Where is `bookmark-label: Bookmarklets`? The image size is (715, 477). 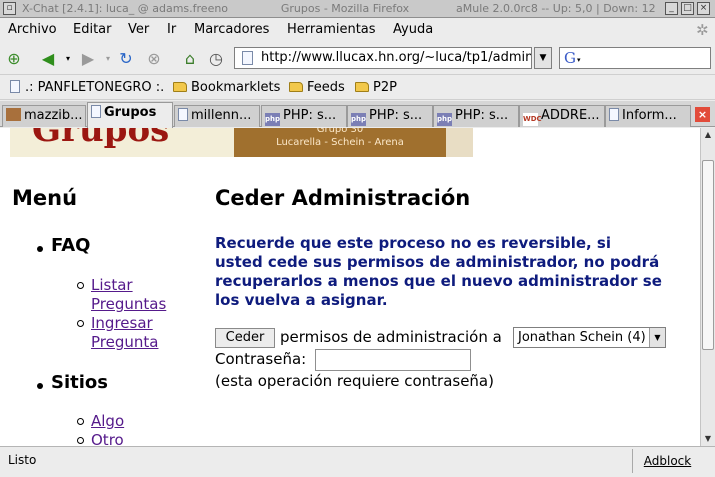 bookmark-label: Bookmarklets is located at coordinates (236, 87).